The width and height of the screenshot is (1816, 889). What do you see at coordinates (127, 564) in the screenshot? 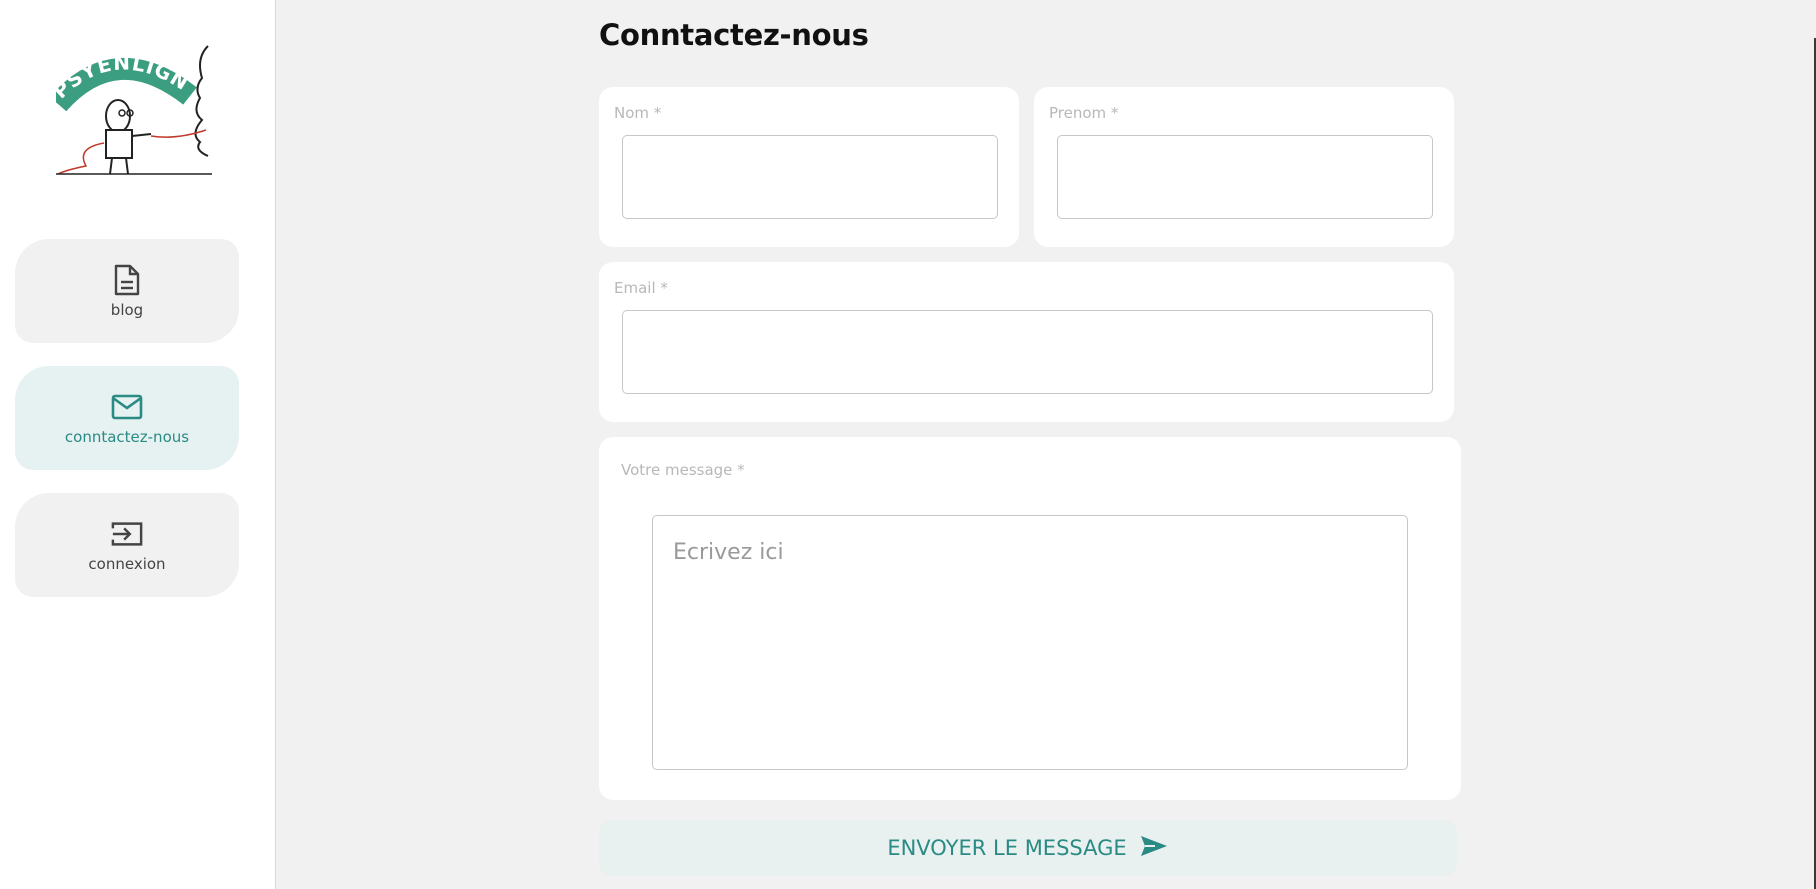
I see `sidebar-item-label: connexion` at bounding box center [127, 564].